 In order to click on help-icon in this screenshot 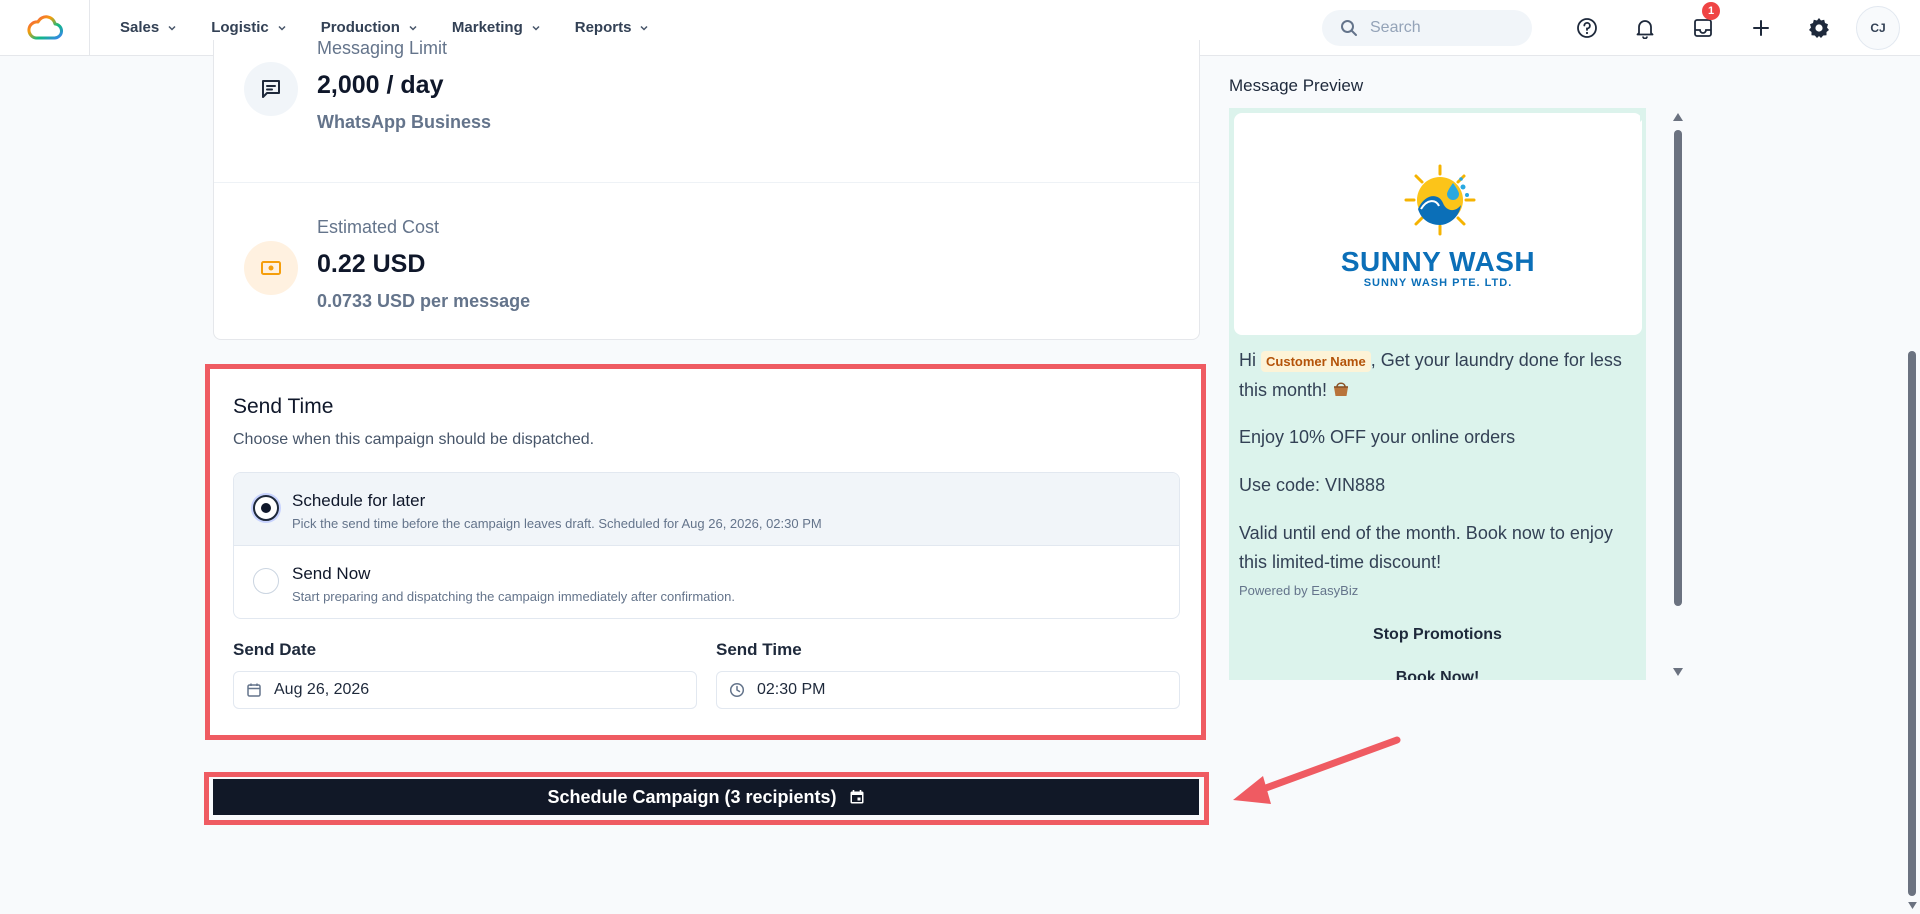, I will do `click(1587, 28)`.